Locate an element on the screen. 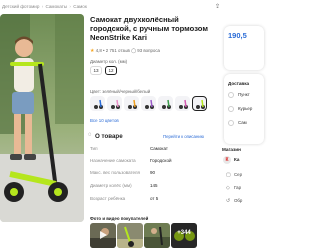 This screenshot has height=250, width=320. breadcrumb-item: Самок is located at coordinates (80, 6).